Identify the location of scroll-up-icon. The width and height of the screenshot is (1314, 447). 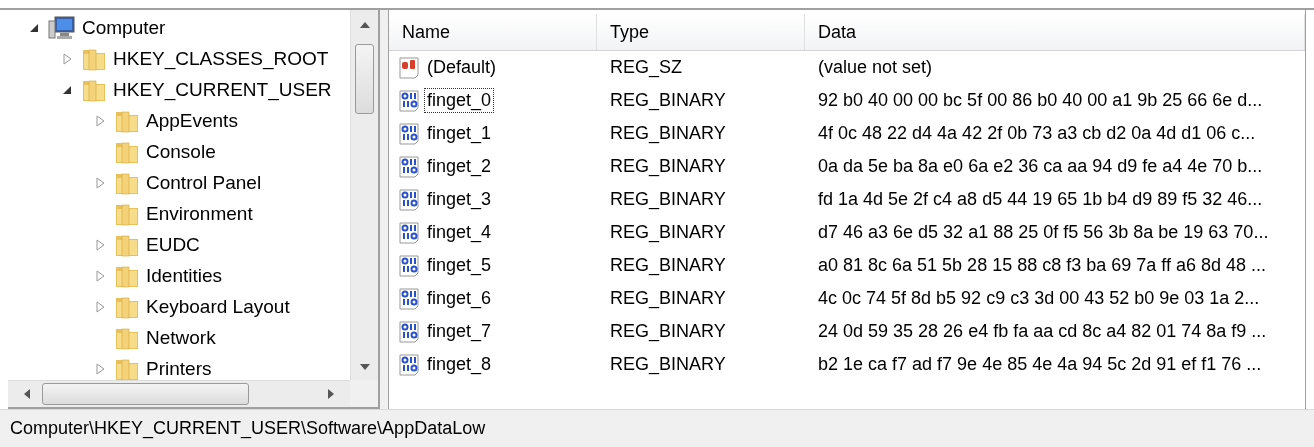
(364, 25).